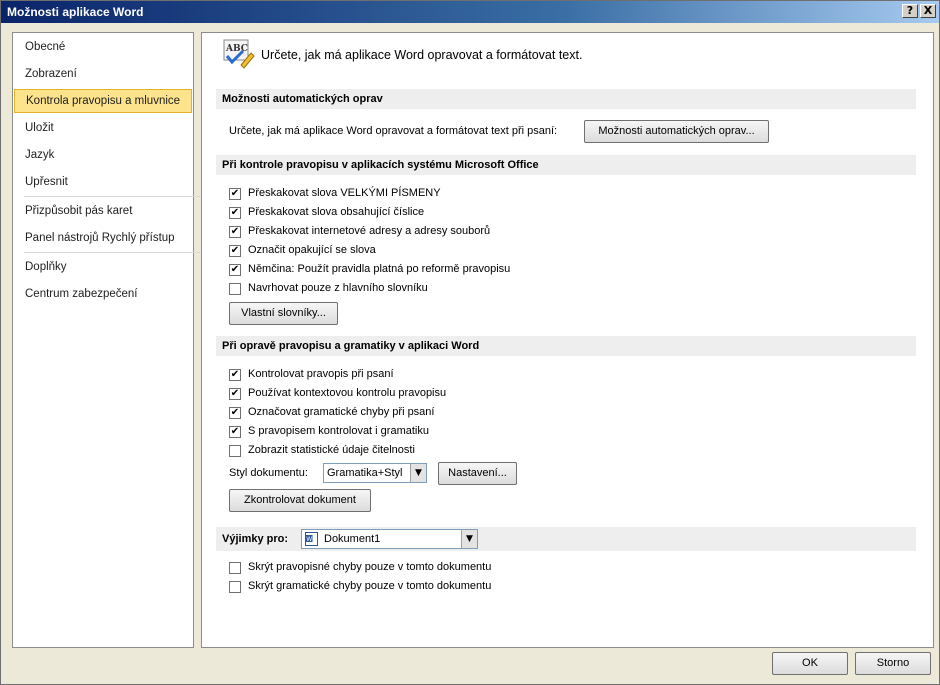 The image size is (940, 685). I want to click on nav-item-label: Kontrola pravopisu a mluvnice, so click(103, 101).